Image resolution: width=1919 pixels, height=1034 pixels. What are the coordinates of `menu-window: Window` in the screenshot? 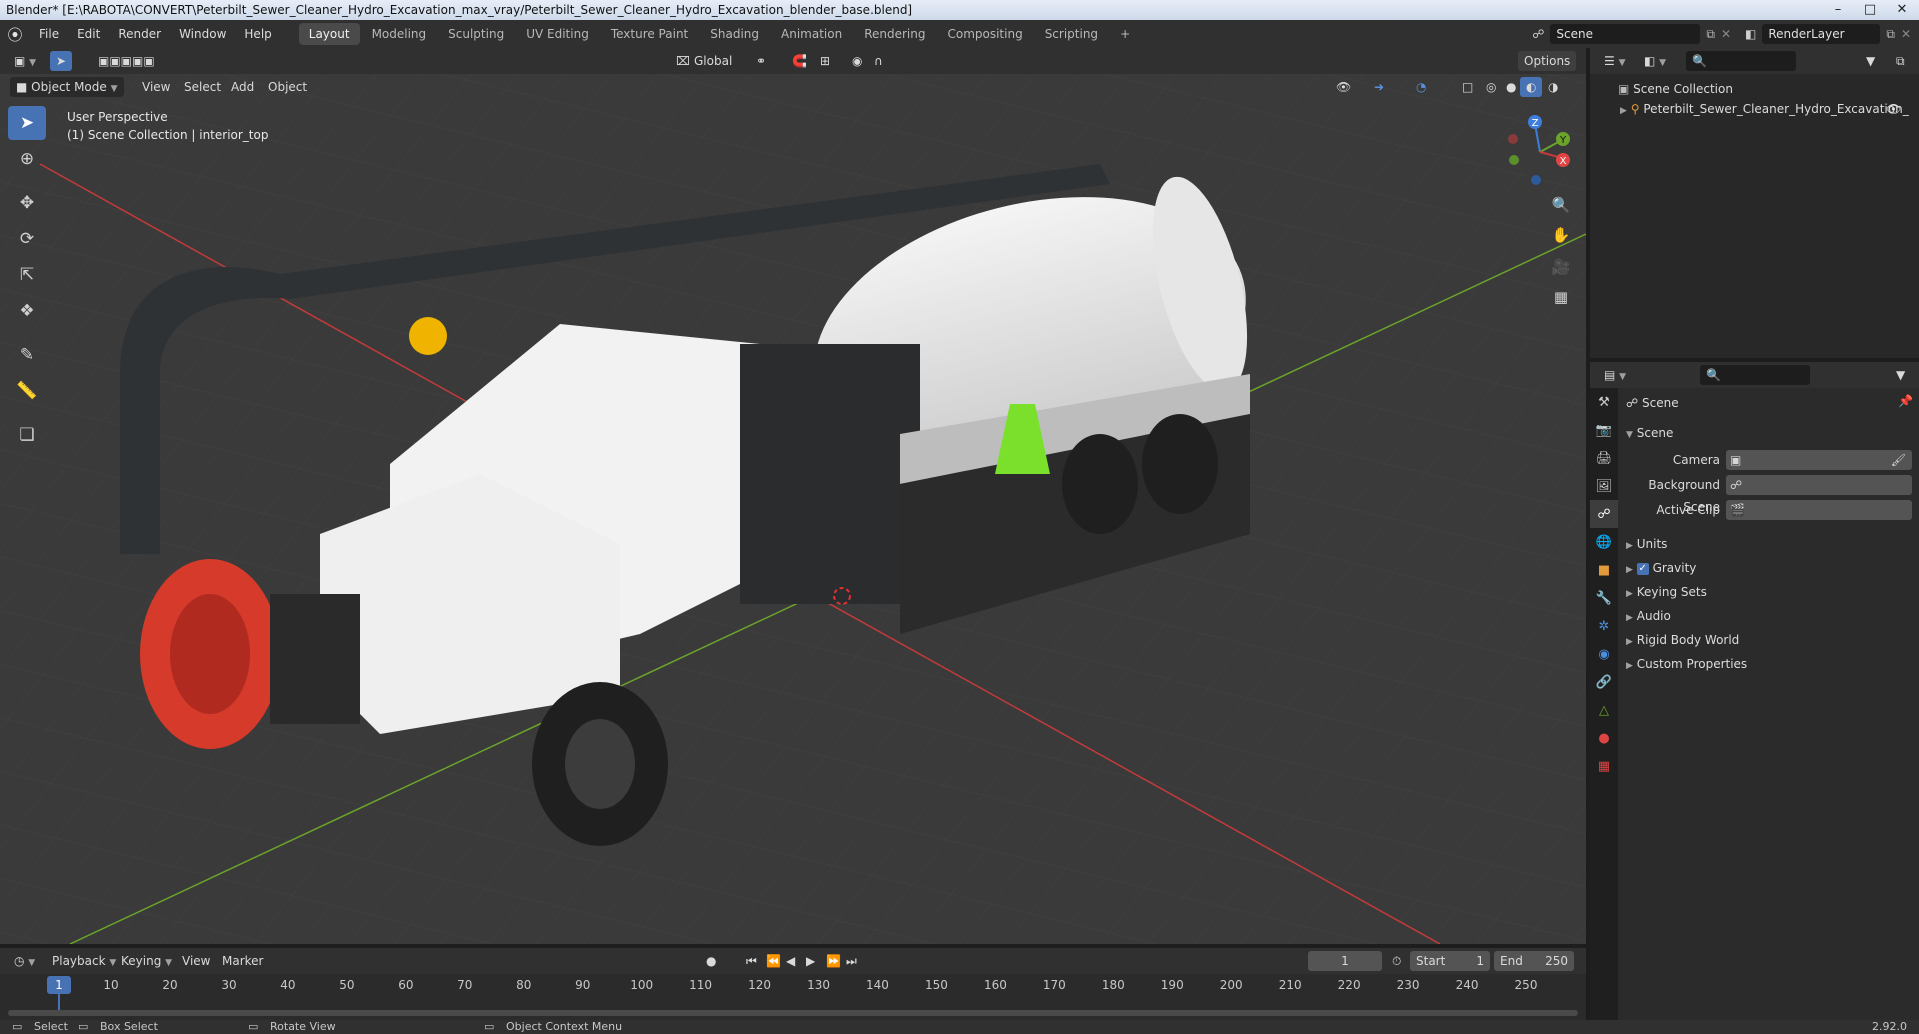 It's located at (202, 34).